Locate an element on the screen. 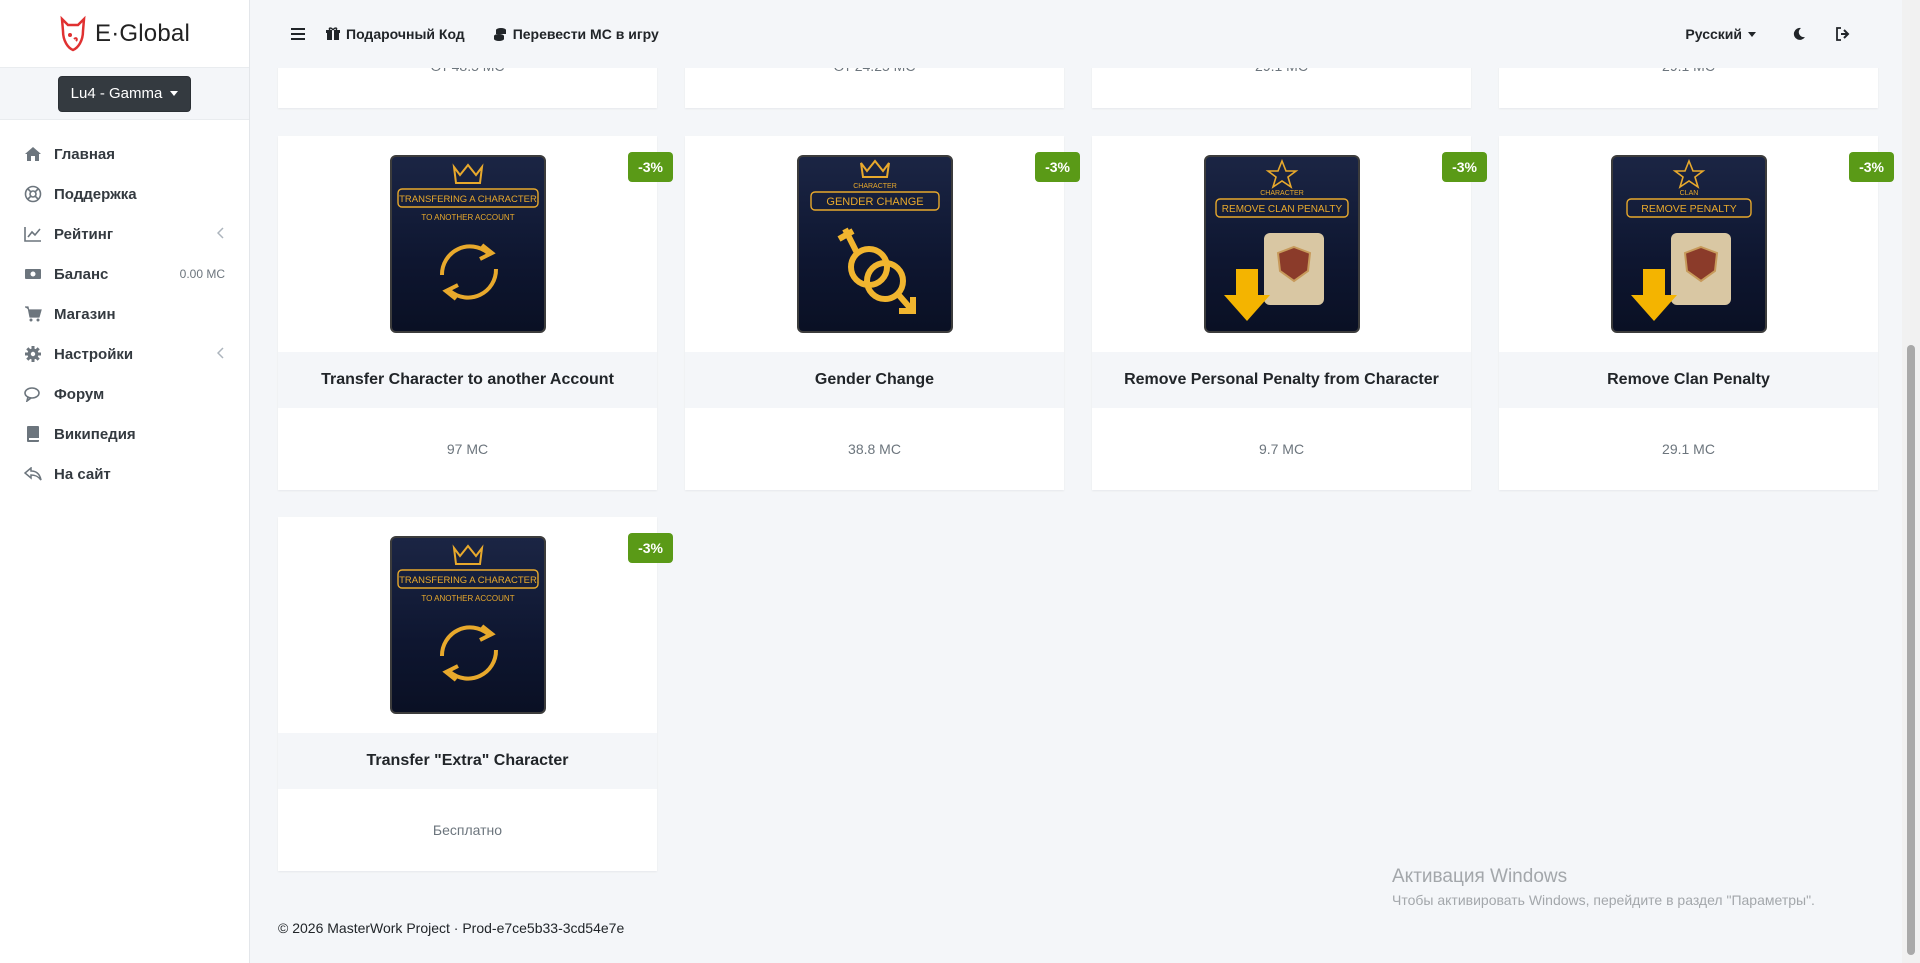 This screenshot has height=963, width=1920. money-icon is located at coordinates (33, 274).